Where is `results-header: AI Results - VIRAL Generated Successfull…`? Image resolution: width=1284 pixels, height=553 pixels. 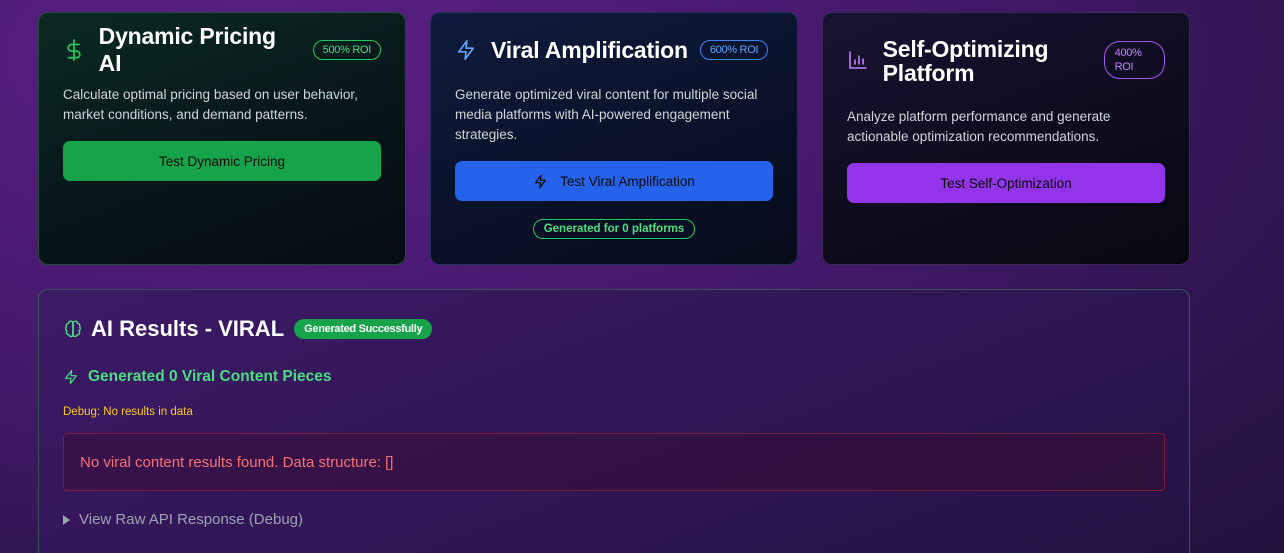 results-header: AI Results - VIRAL Generated Successfull… is located at coordinates (614, 329).